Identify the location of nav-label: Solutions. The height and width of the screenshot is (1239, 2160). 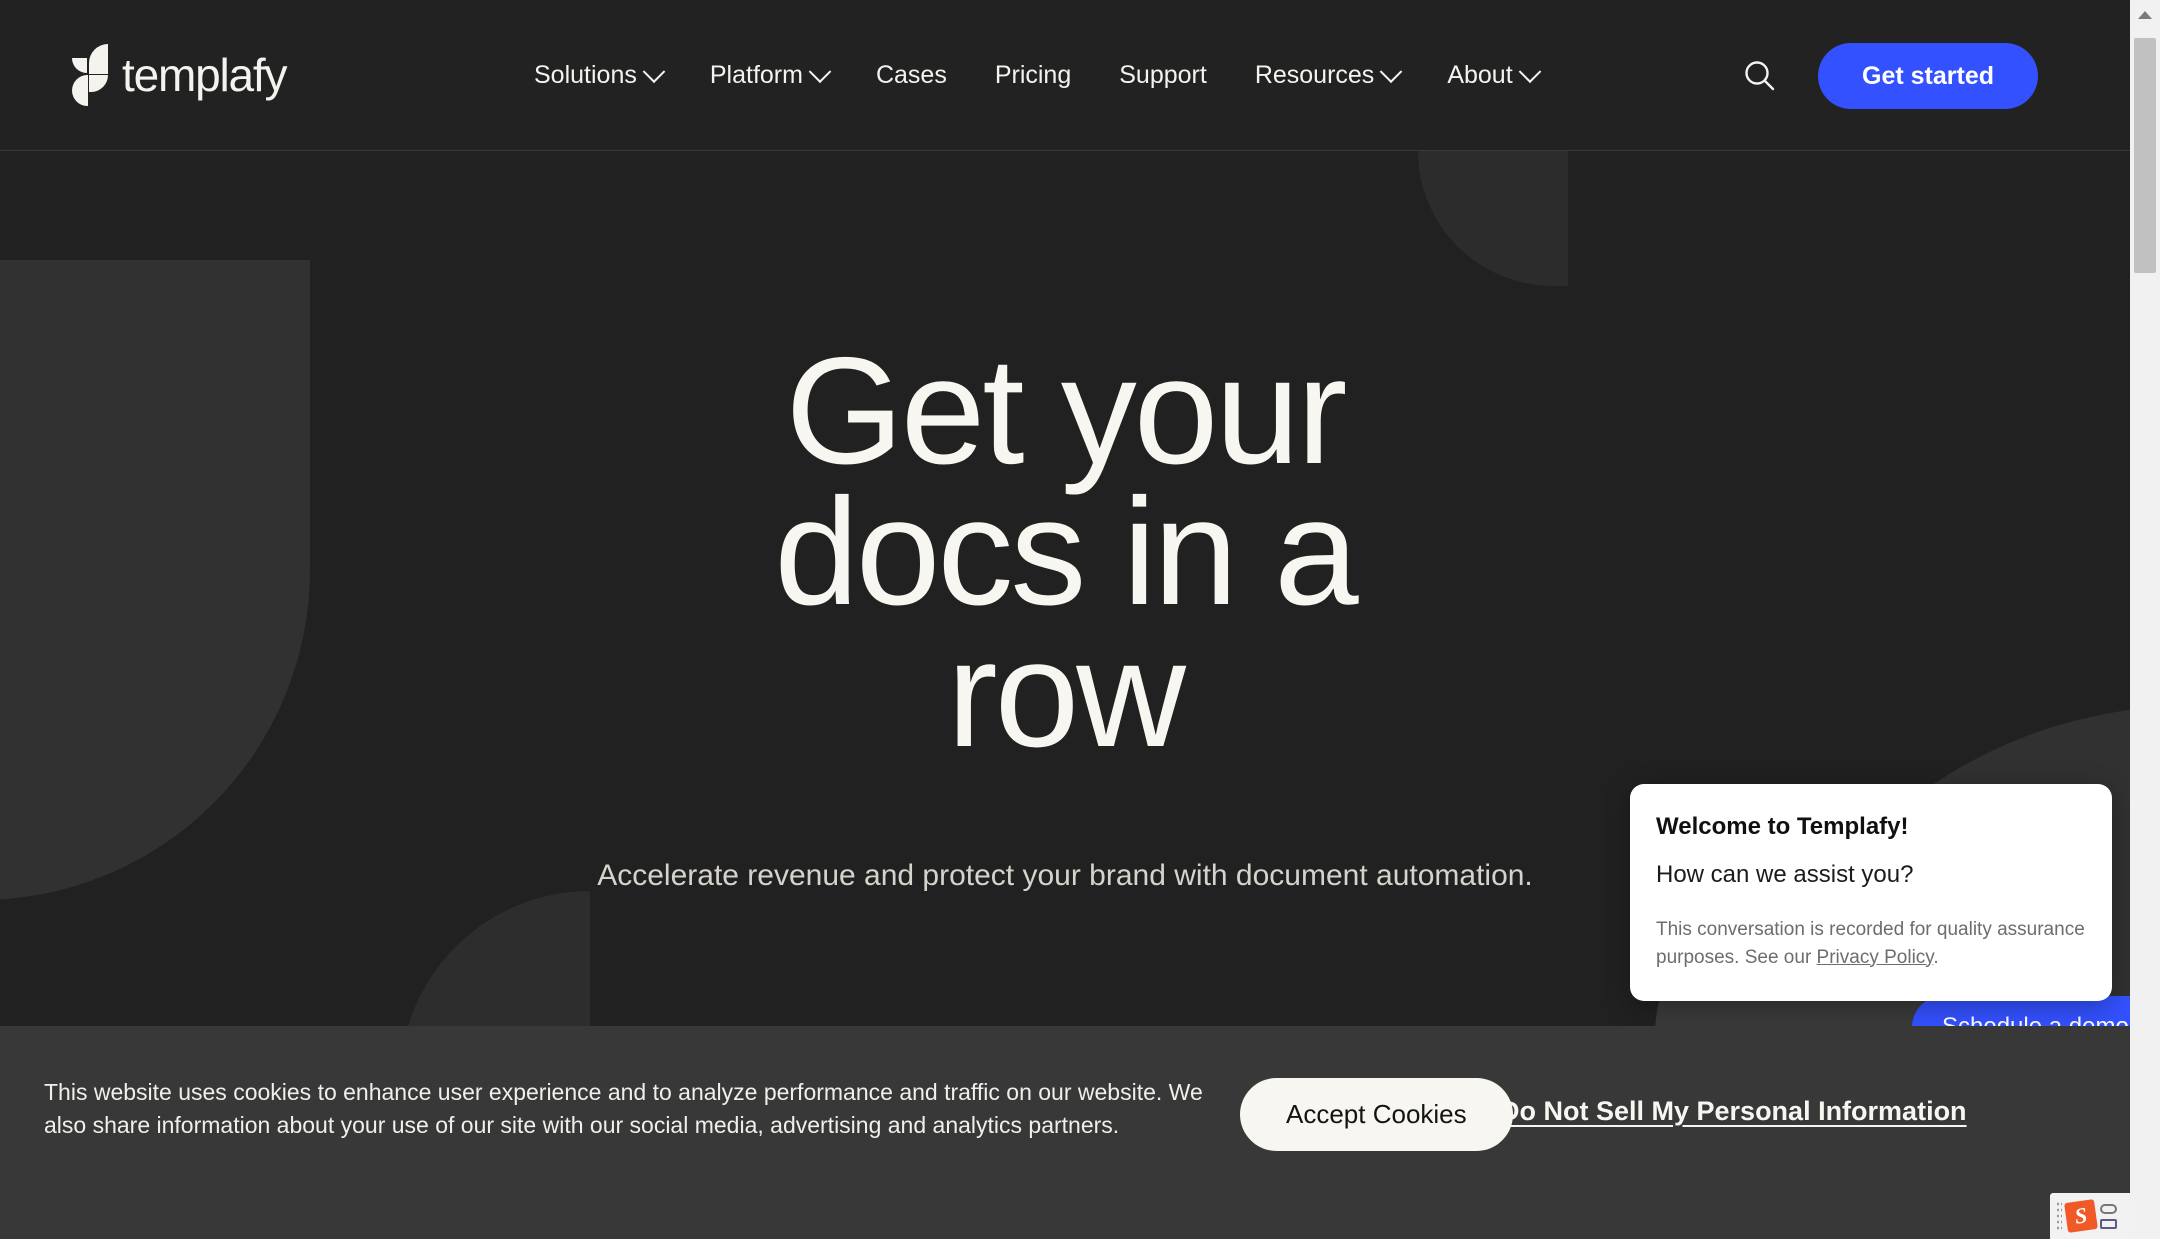
(585, 75).